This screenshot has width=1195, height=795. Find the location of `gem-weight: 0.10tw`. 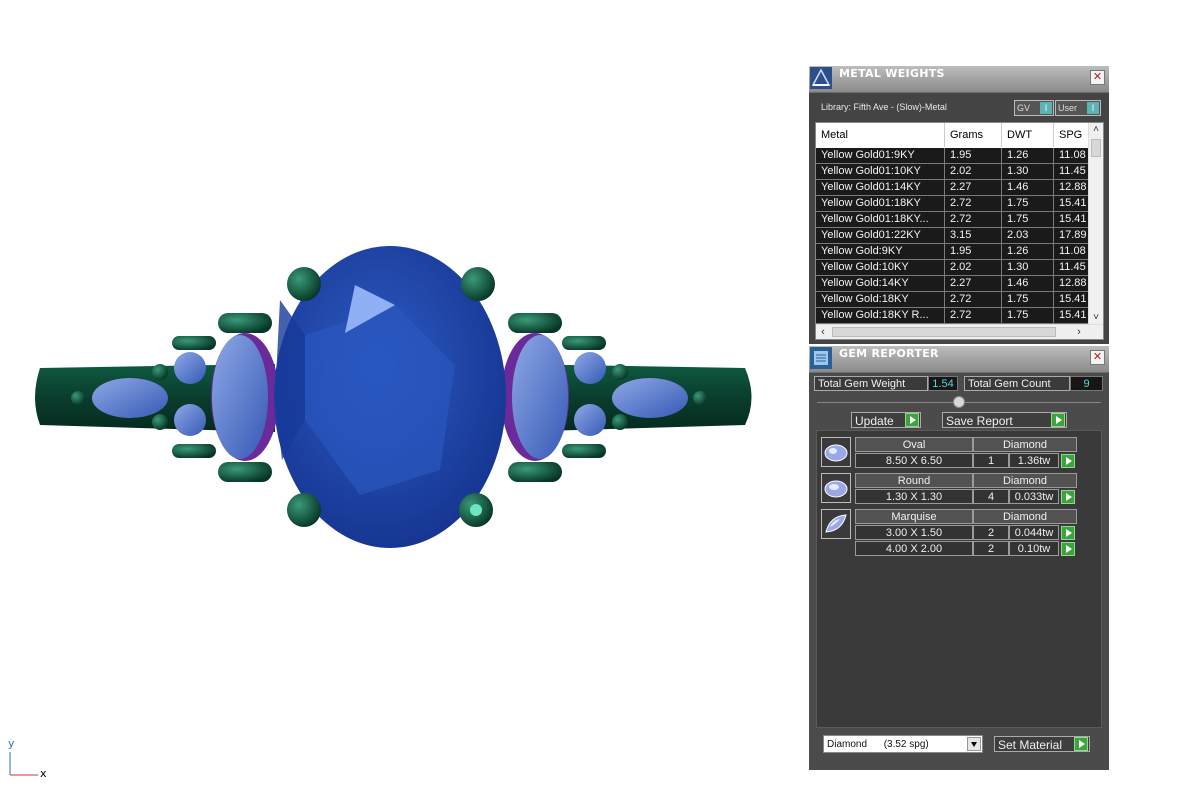

gem-weight: 0.10tw is located at coordinates (1034, 548).